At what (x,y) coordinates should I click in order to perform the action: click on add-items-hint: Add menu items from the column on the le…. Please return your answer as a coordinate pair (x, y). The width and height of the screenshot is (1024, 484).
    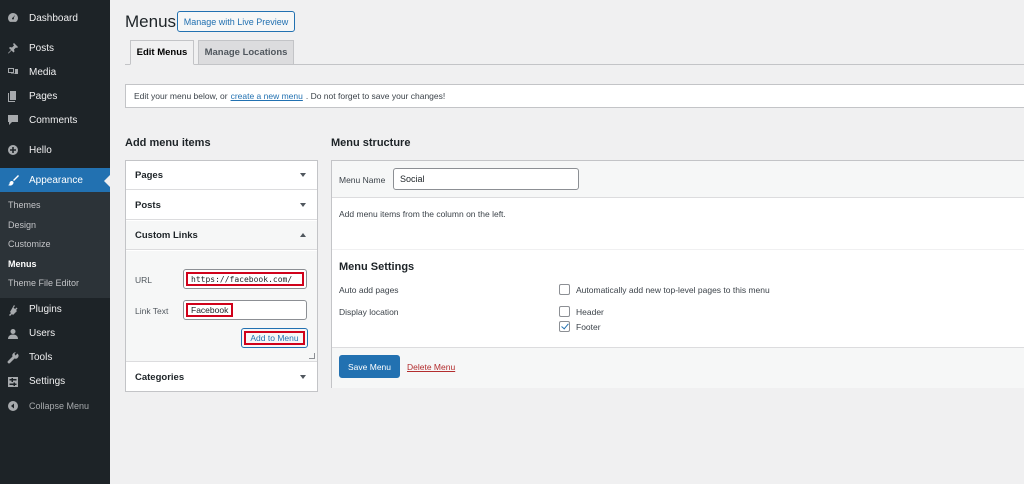
    Looking at the image, I should click on (422, 214).